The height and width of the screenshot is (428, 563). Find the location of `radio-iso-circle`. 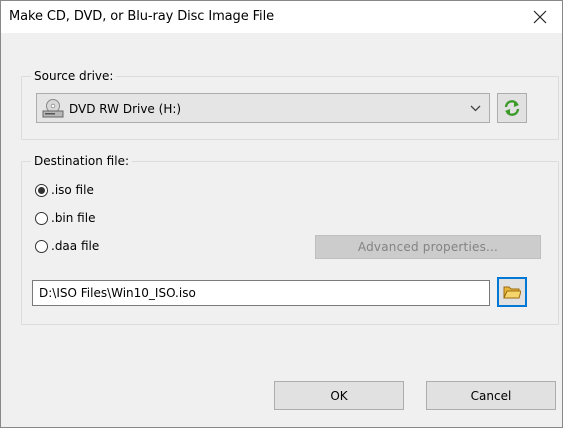

radio-iso-circle is located at coordinates (41, 190).